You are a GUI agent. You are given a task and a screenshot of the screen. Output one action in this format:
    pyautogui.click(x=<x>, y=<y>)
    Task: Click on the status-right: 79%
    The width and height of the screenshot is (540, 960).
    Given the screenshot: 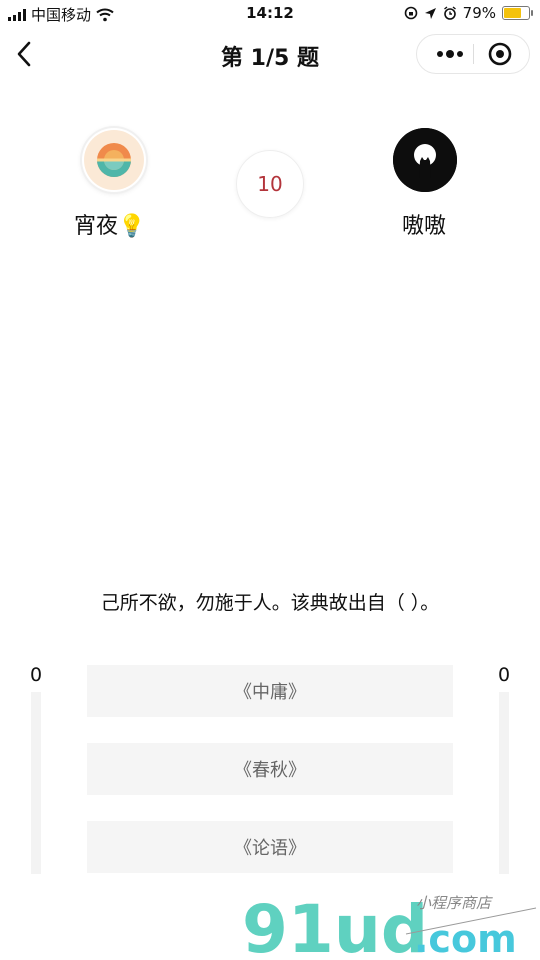 What is the action you would take?
    pyautogui.click(x=468, y=13)
    